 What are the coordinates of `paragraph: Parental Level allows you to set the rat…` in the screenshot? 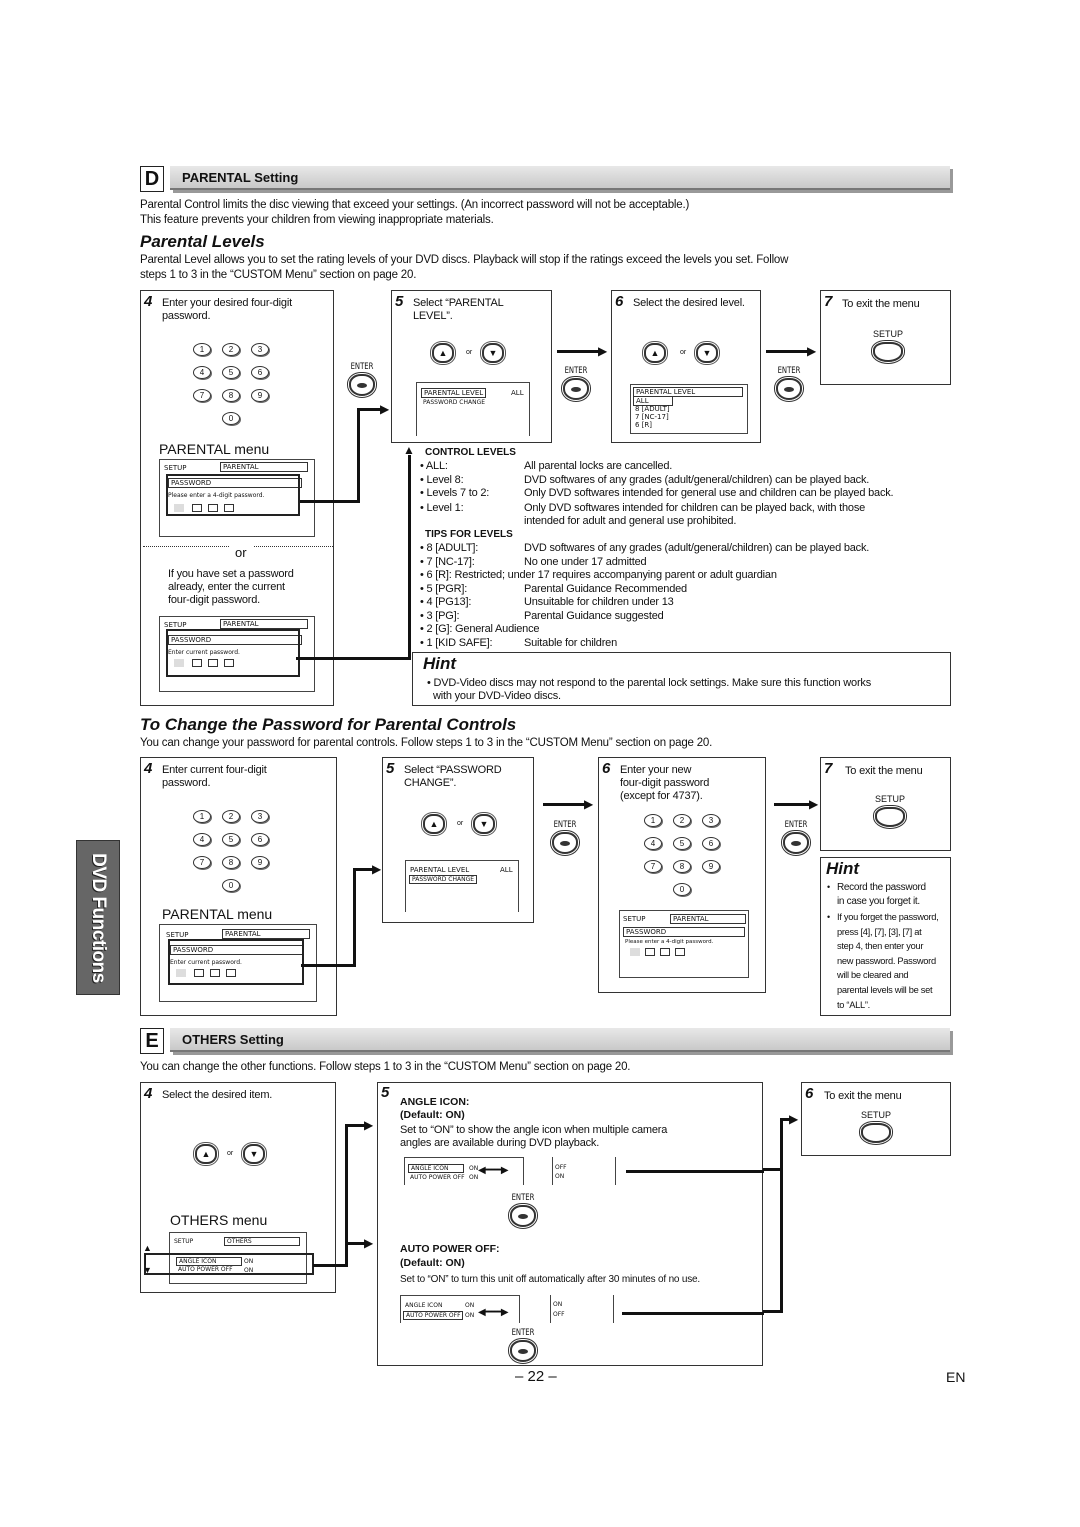 It's located at (464, 260).